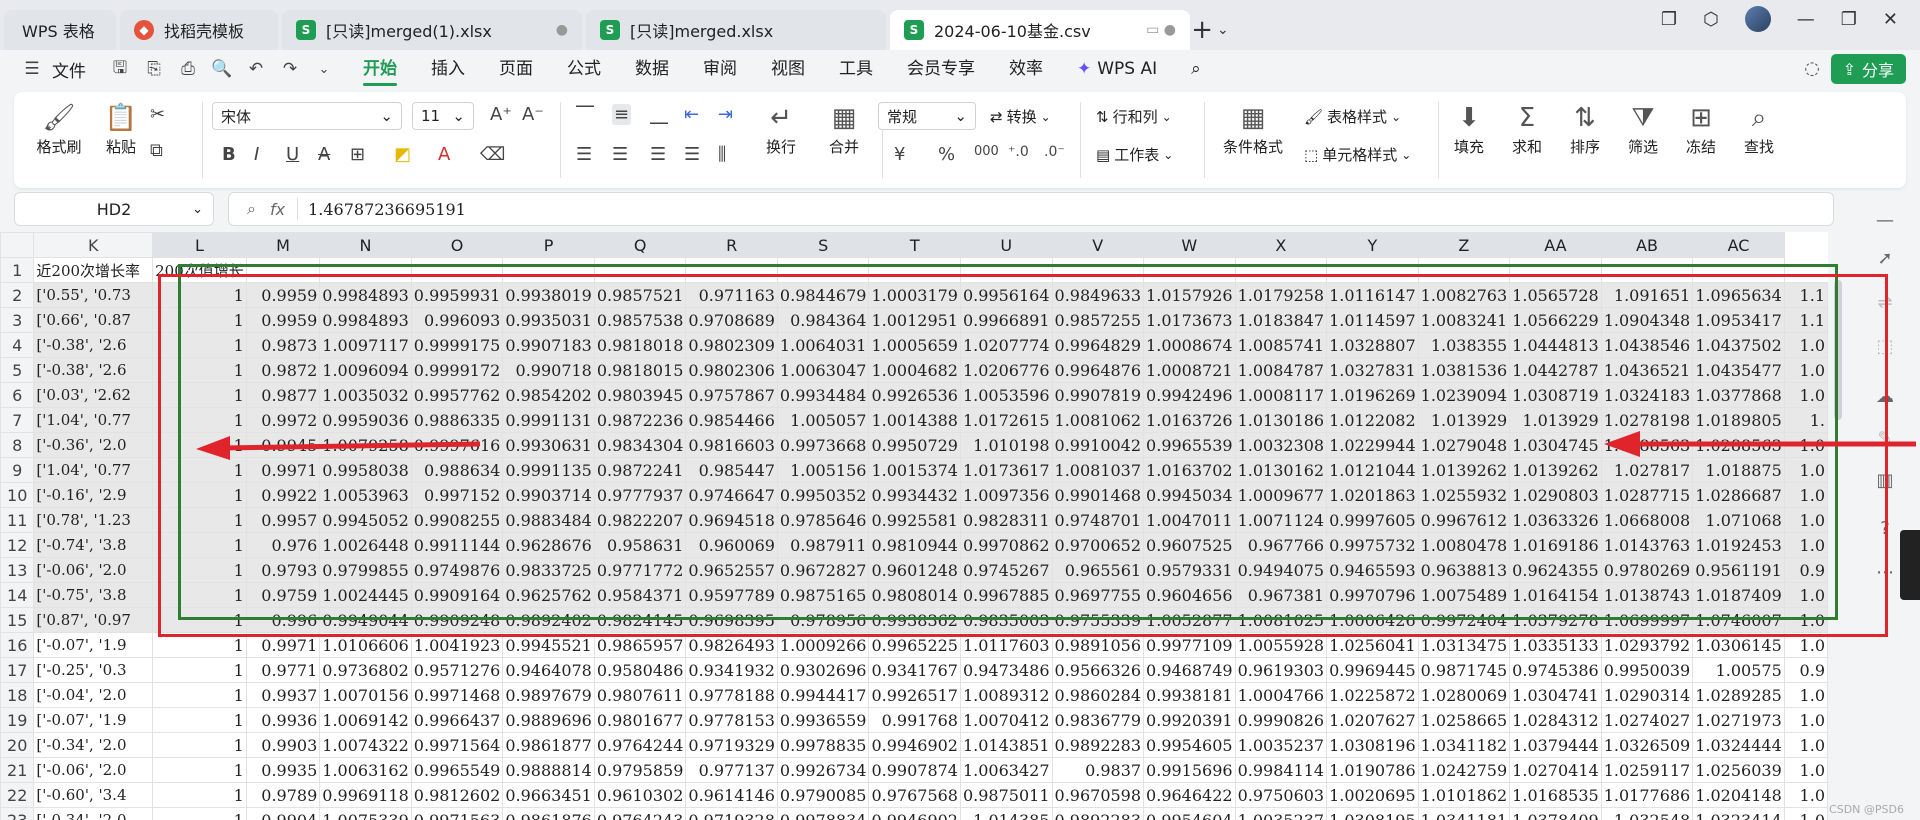 The width and height of the screenshot is (1920, 820). Describe the element at coordinates (1555, 813) in the screenshot. I see `table-cell: 1.0378409` at that location.